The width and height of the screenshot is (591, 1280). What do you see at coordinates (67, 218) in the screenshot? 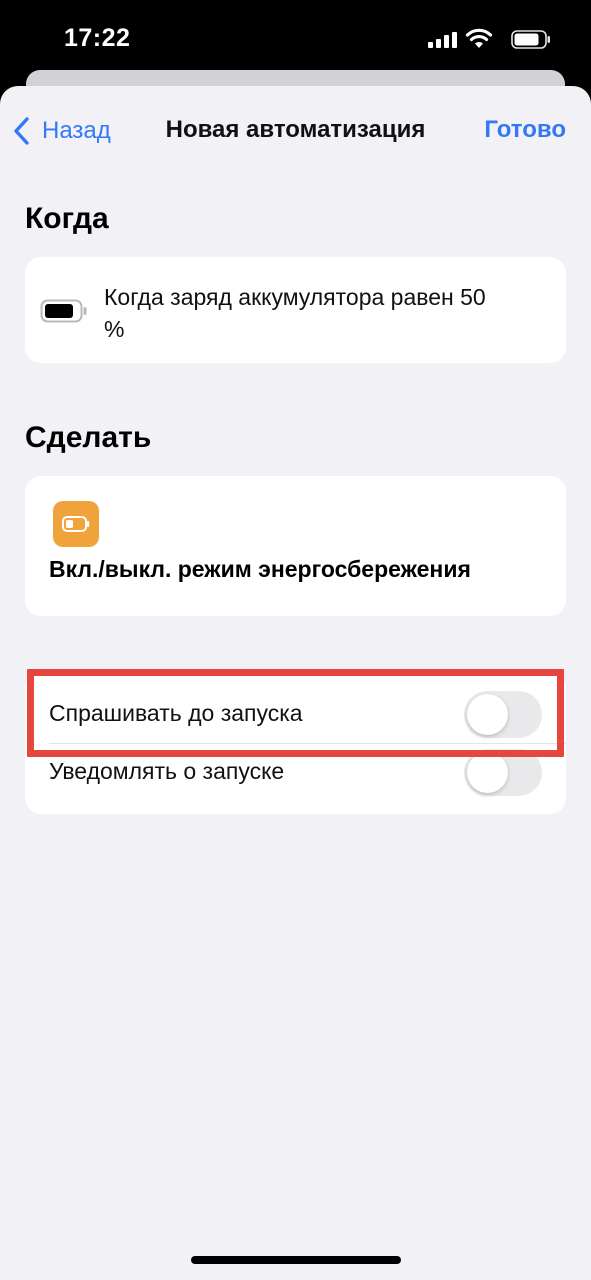
I see `when-section-title: Когда` at bounding box center [67, 218].